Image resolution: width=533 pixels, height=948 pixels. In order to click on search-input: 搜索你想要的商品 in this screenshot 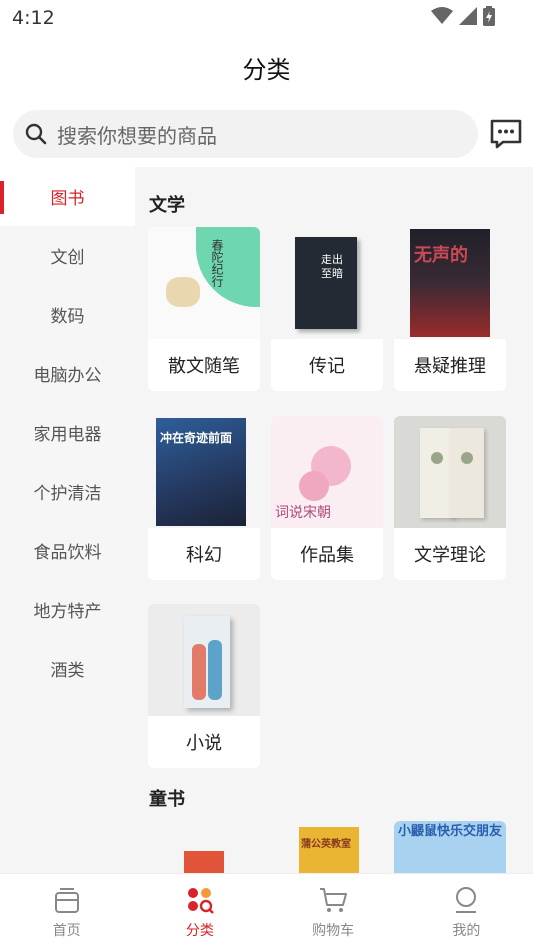, I will do `click(245, 134)`.